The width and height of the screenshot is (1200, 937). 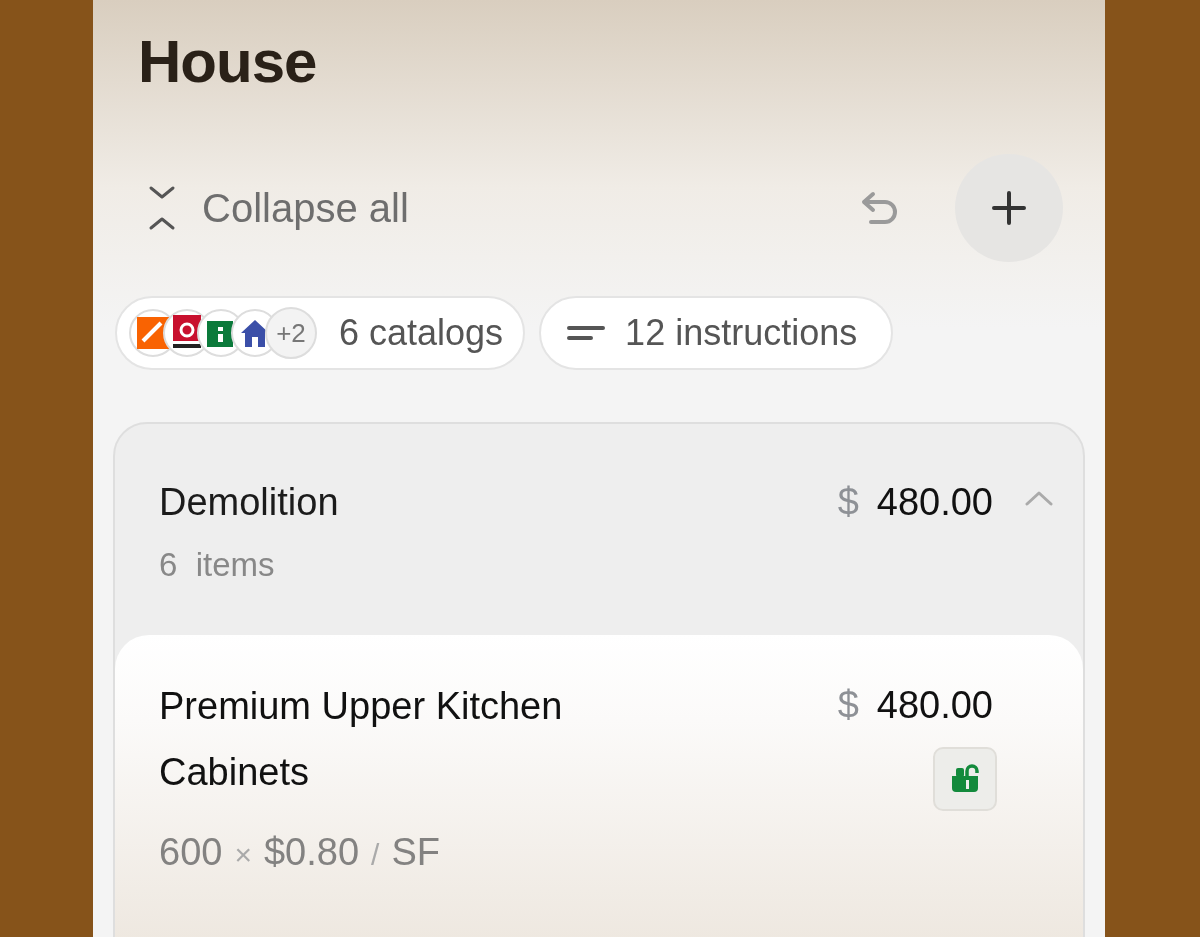 What do you see at coordinates (586, 333) in the screenshot?
I see `lines-icon` at bounding box center [586, 333].